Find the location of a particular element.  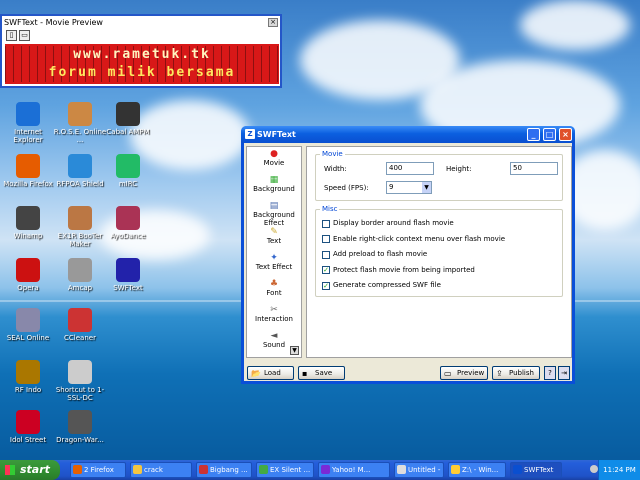

option-checkbox: Add preload to flash movie is located at coordinates (374, 254).